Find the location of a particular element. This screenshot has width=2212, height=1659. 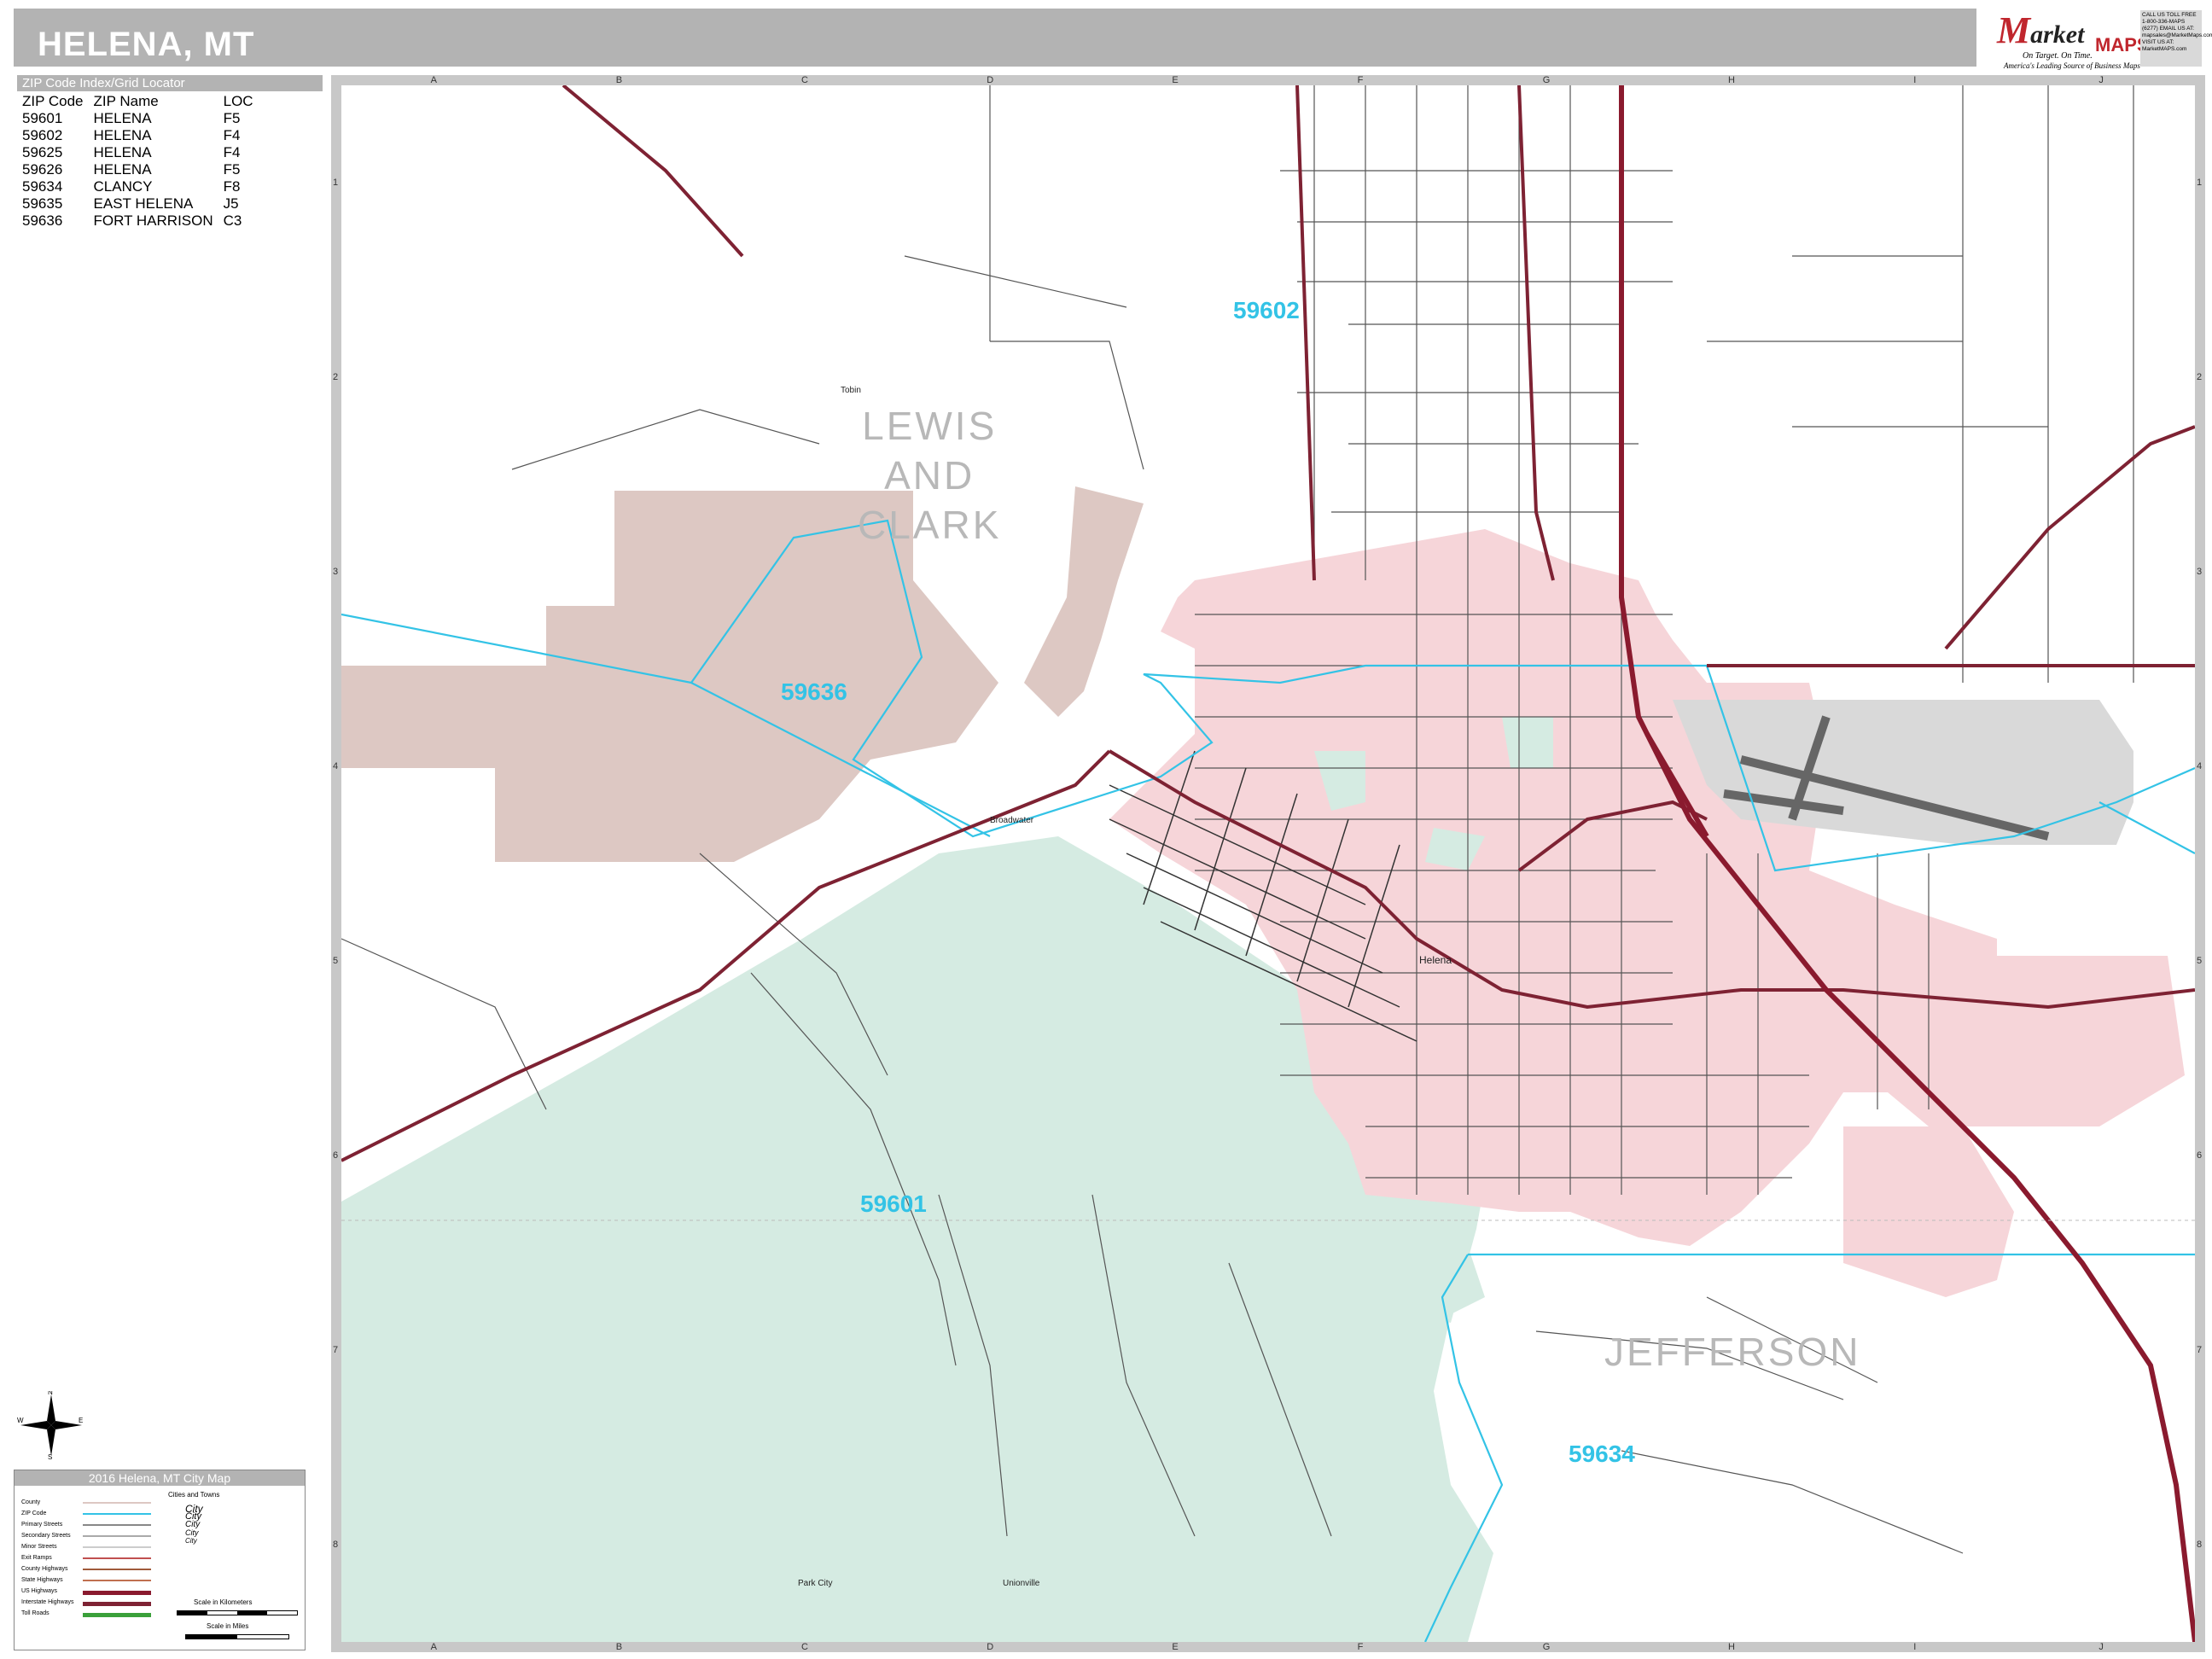

legend-item-label: County Highways is located at coordinates (44, 1569).